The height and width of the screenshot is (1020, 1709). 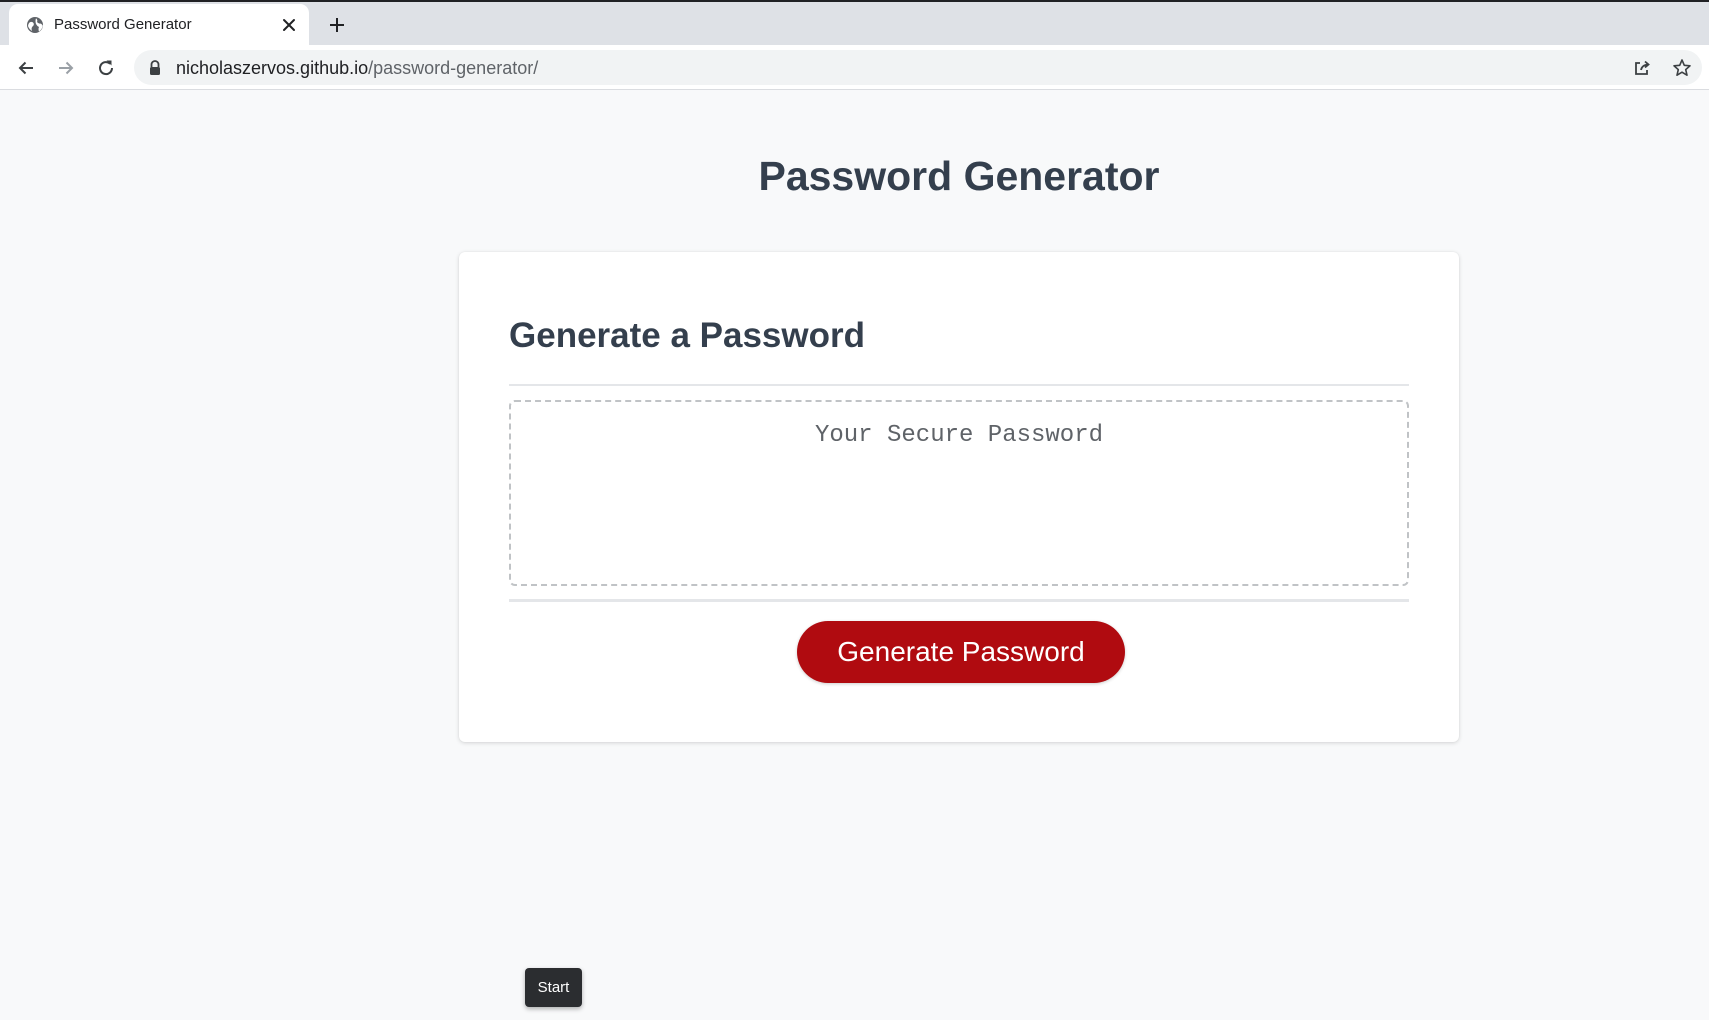 I want to click on page-title: Password Generator, so click(x=959, y=176).